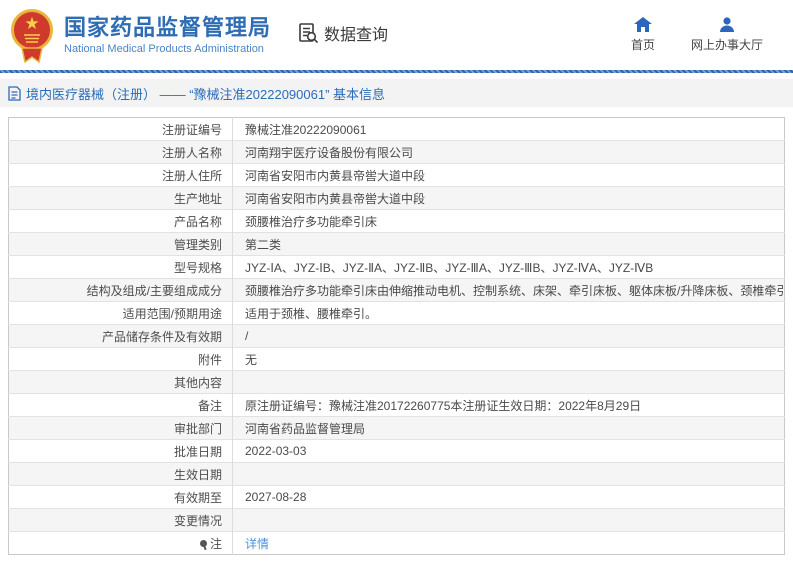 The height and width of the screenshot is (566, 793). What do you see at coordinates (508, 497) in the screenshot?
I see `row-value: 2027-08-28` at bounding box center [508, 497].